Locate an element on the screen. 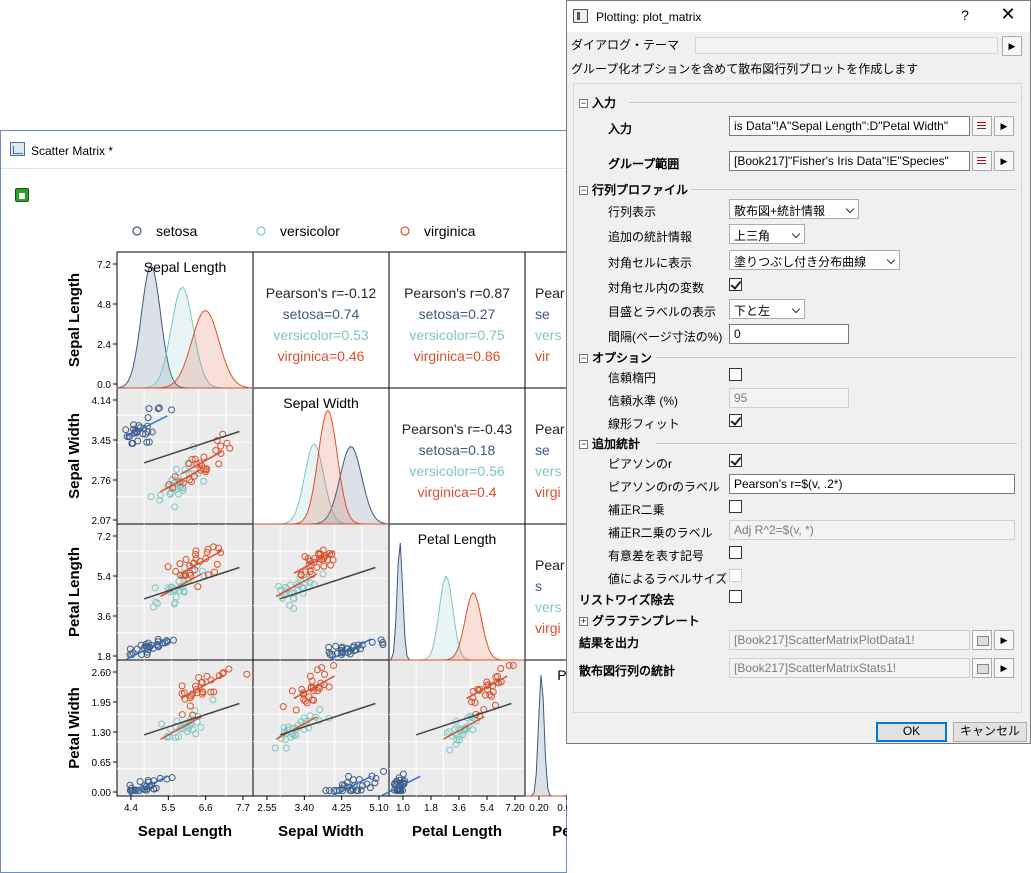 The width and height of the screenshot is (1031, 873). dialog-icon is located at coordinates (580, 16).